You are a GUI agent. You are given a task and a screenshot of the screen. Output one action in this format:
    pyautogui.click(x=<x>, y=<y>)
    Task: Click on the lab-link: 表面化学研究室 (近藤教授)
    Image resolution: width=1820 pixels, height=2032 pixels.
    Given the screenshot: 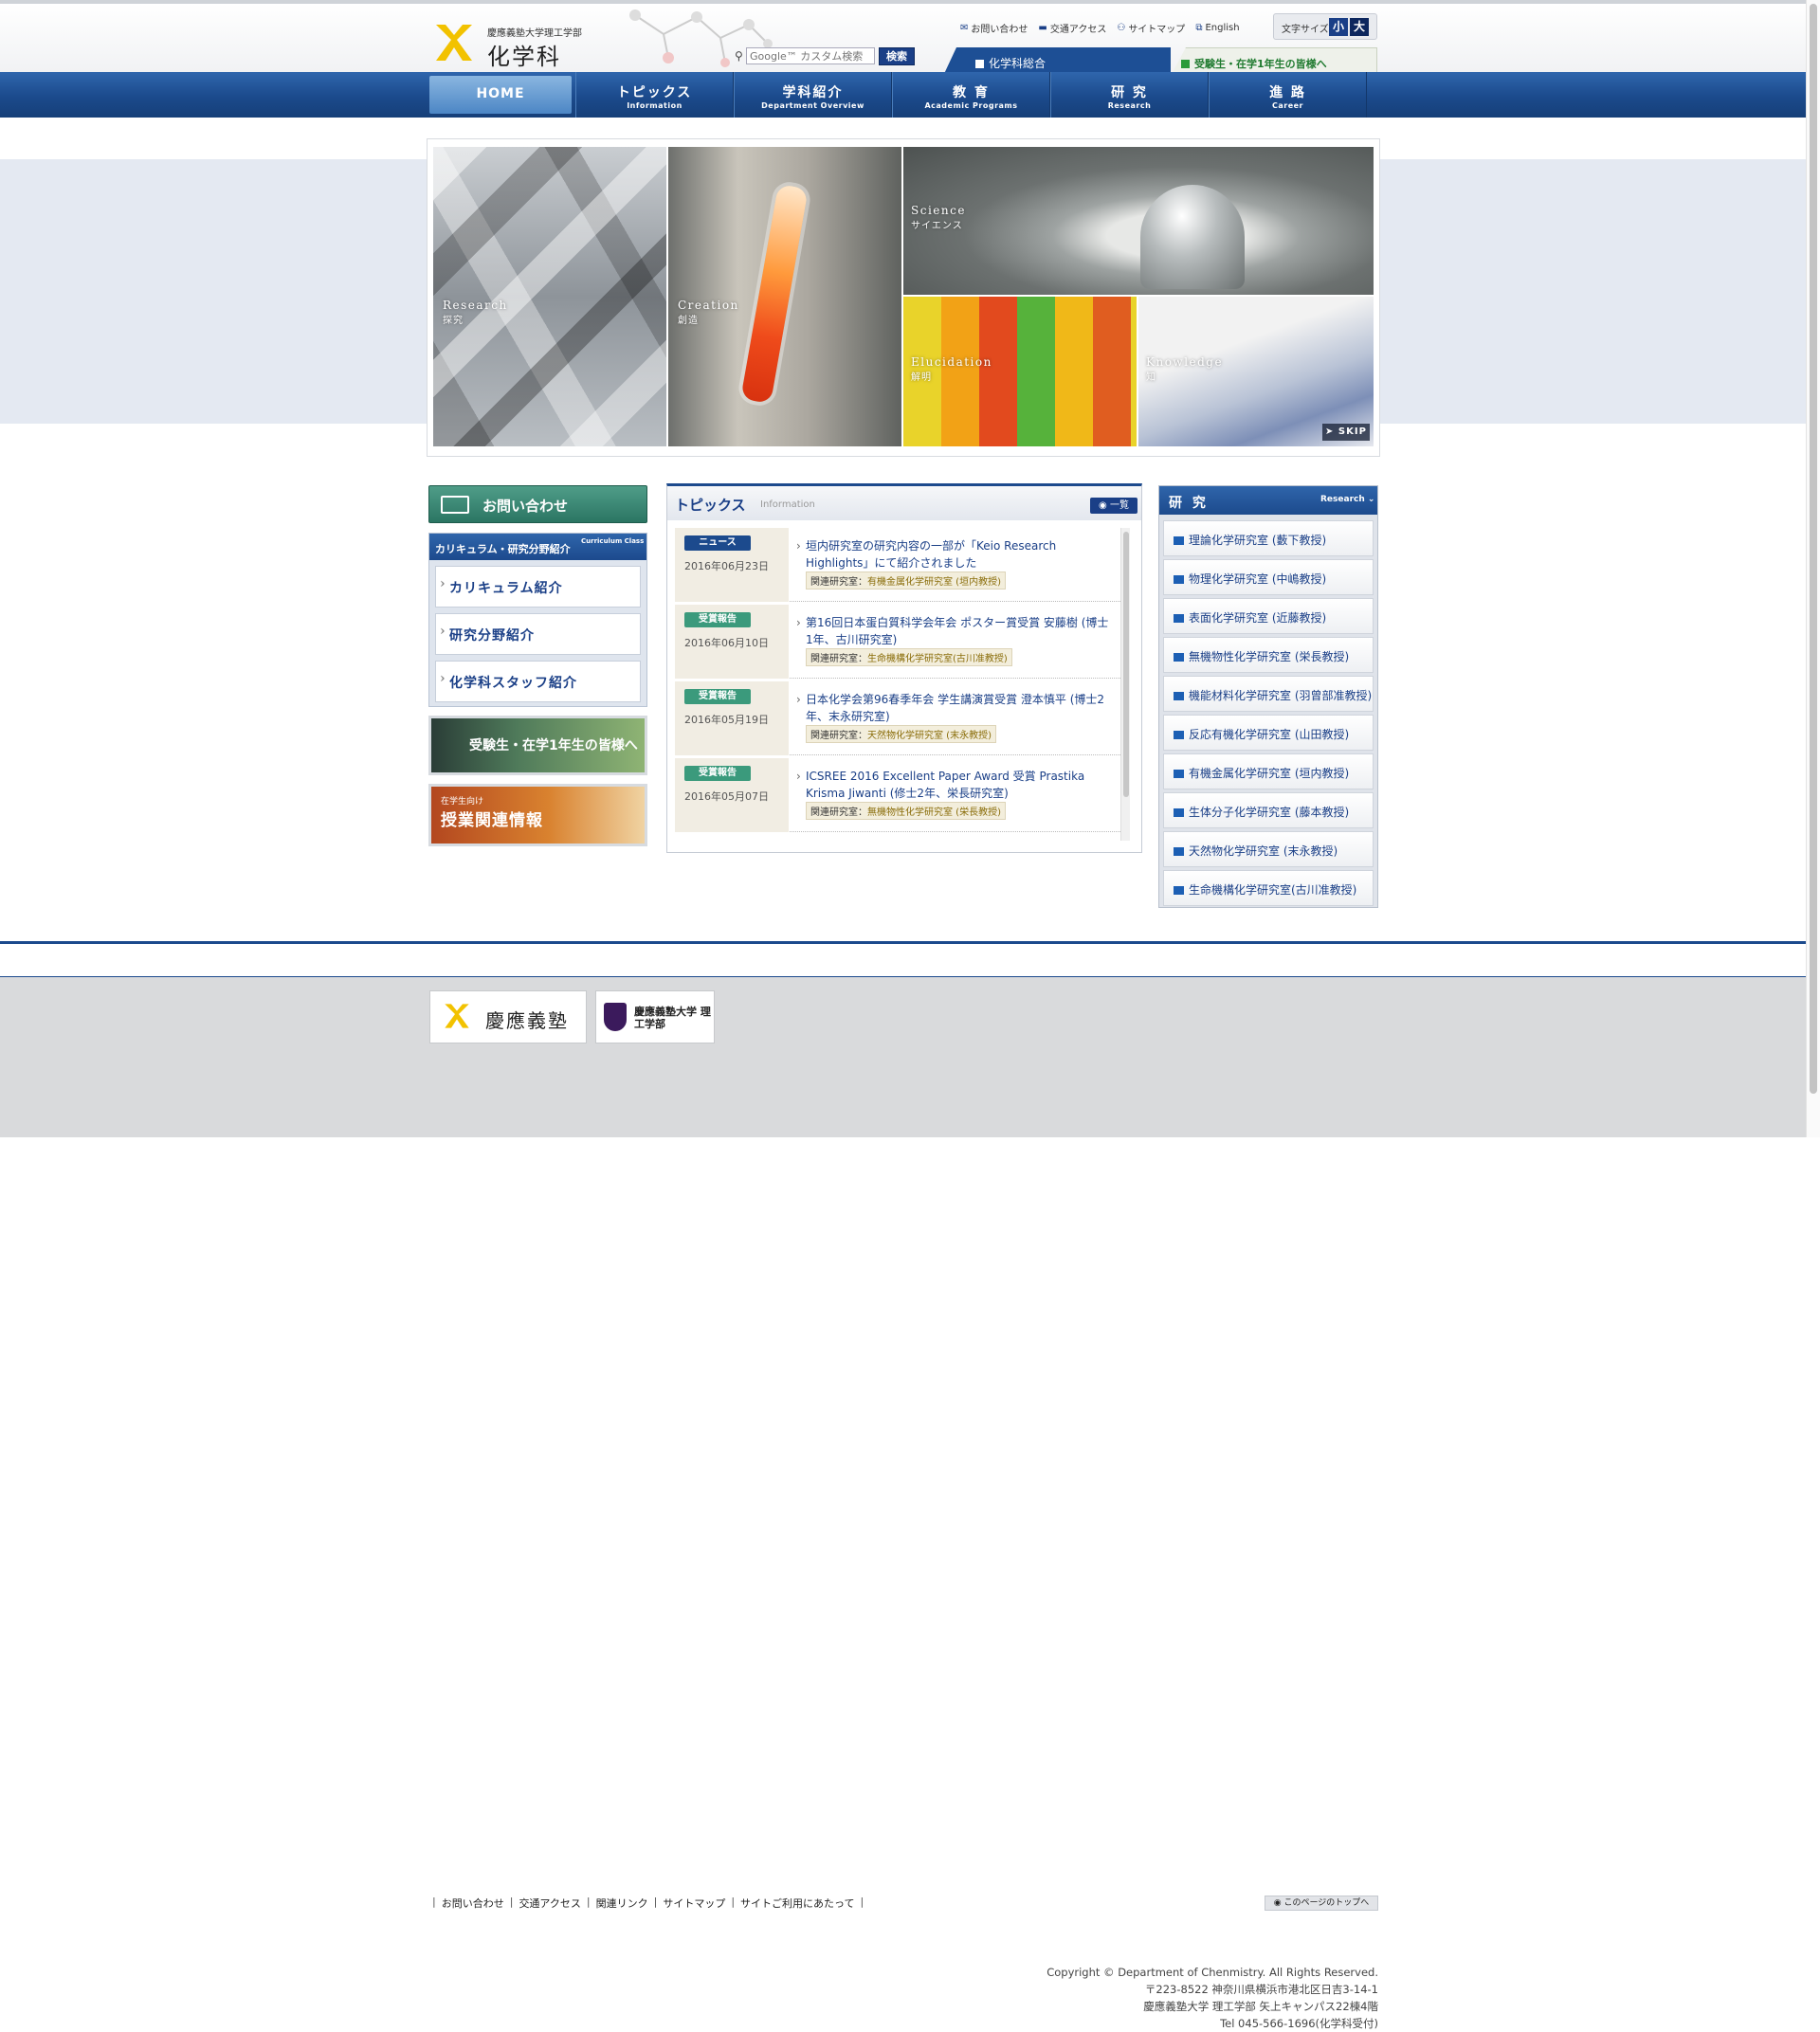 What is the action you would take?
    pyautogui.click(x=1268, y=616)
    